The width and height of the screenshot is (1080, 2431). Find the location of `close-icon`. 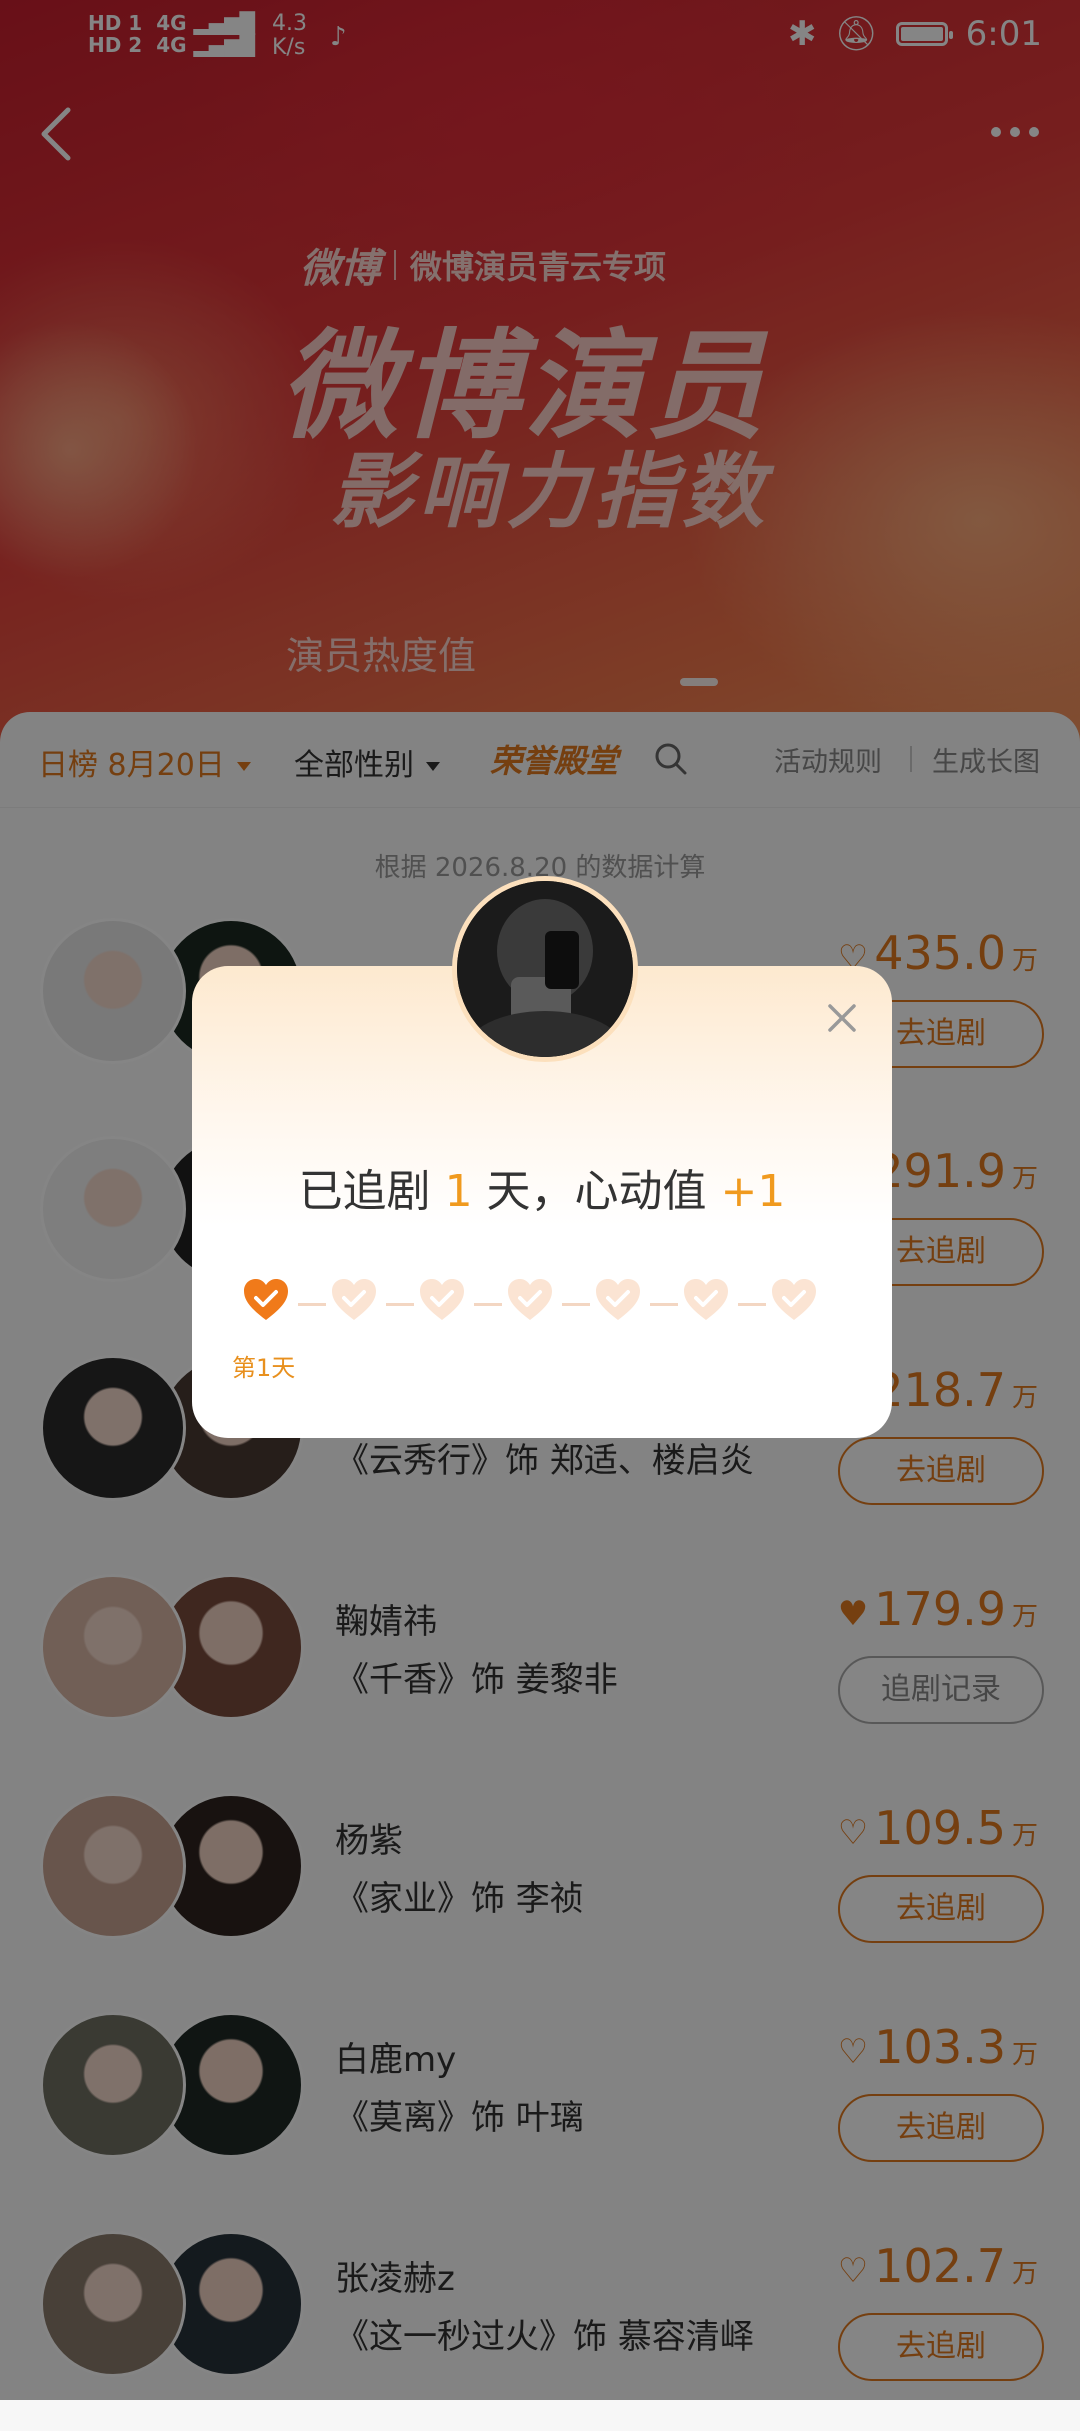

close-icon is located at coordinates (842, 1018).